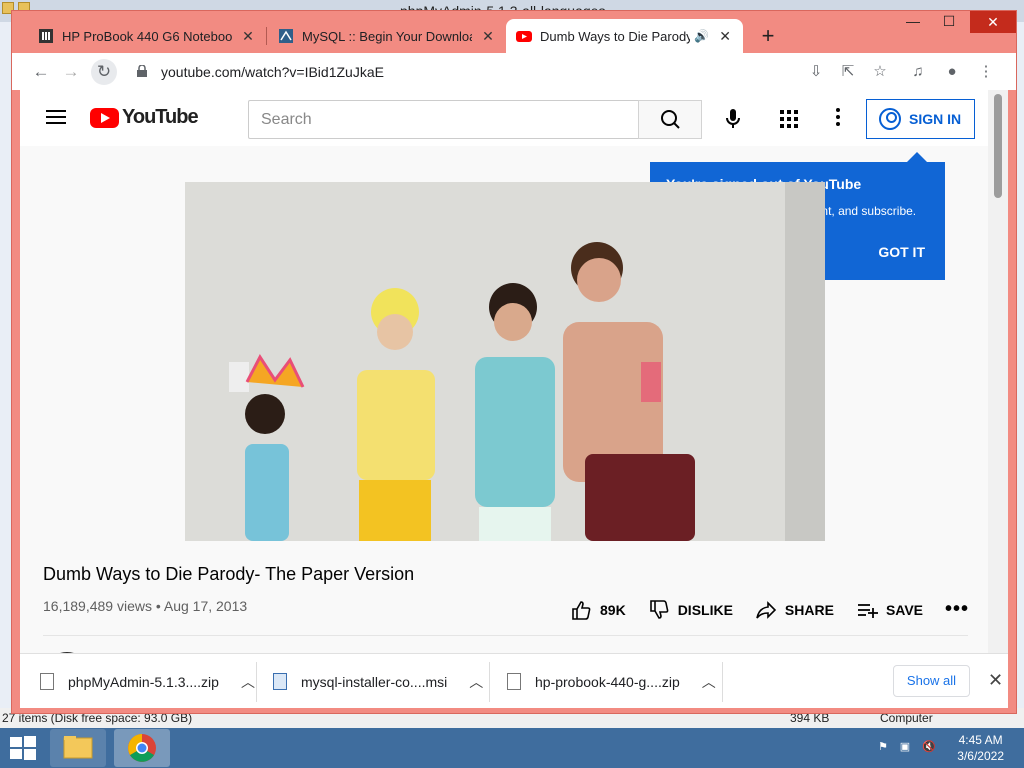  What do you see at coordinates (904, 609) in the screenshot?
I see `save-label: SAVE` at bounding box center [904, 609].